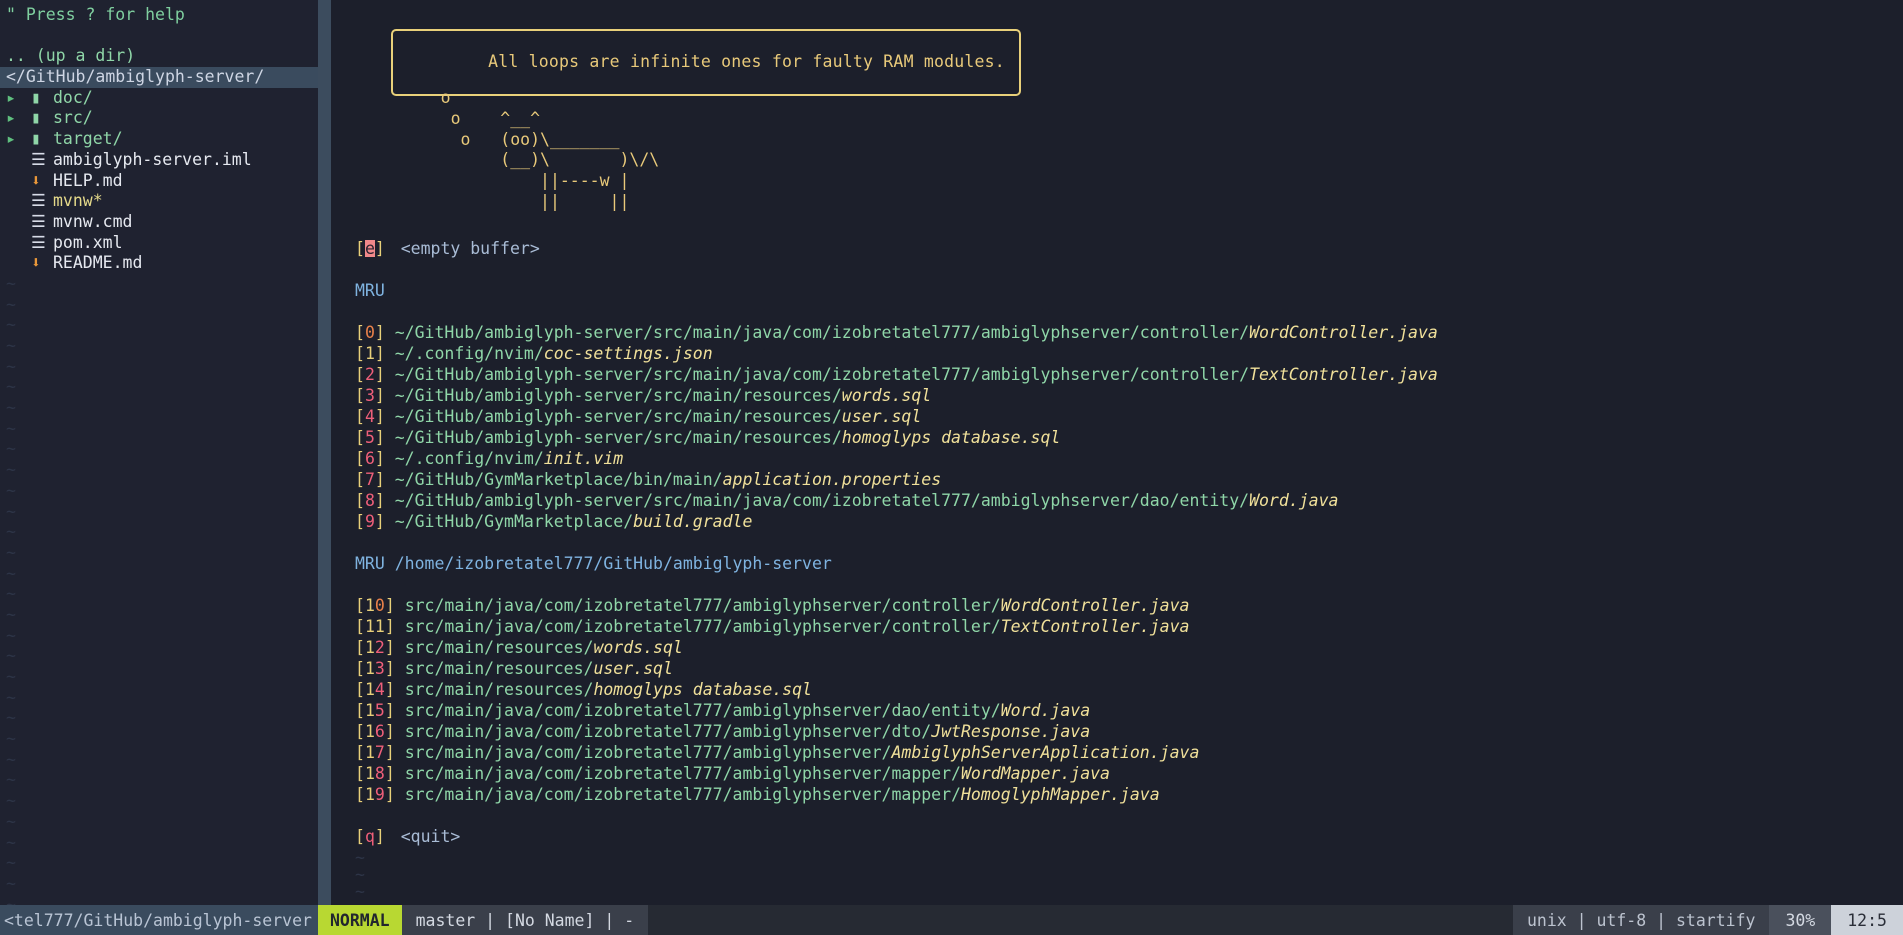 This screenshot has height=935, width=1903. Describe the element at coordinates (1095, 605) in the screenshot. I see `entry-file-name: WordController.java` at that location.